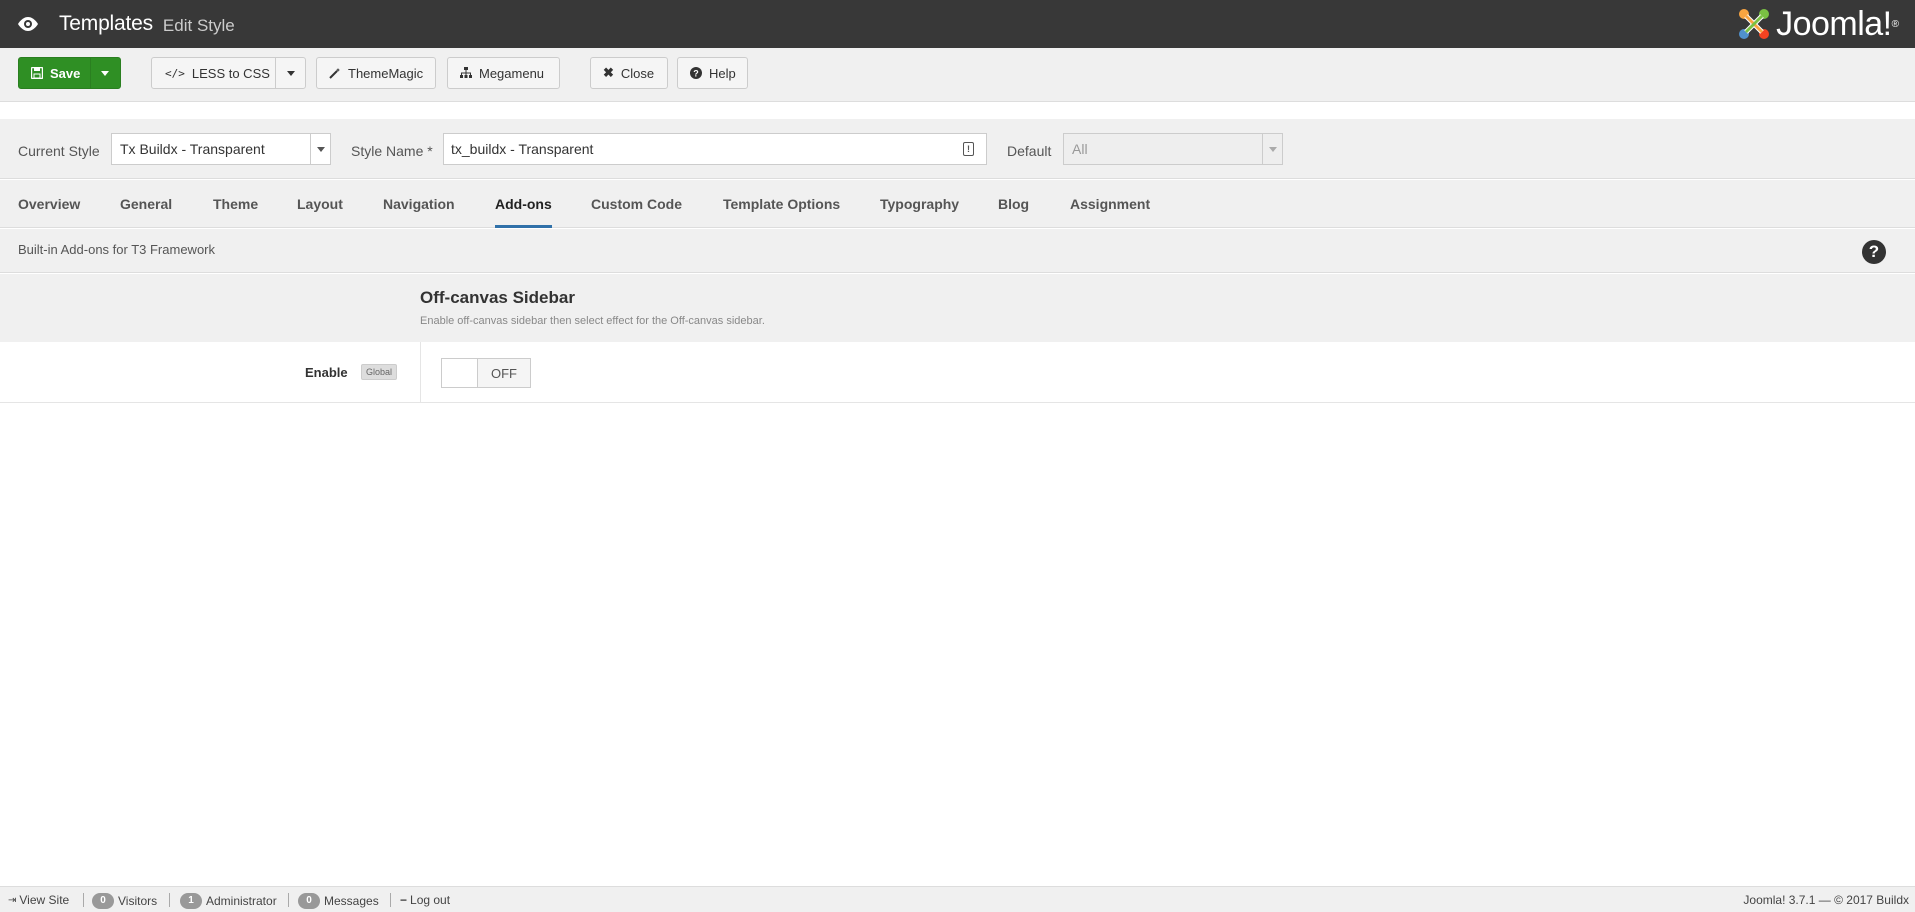 The width and height of the screenshot is (1915, 912). I want to click on megamenu-button: Megamenu, so click(503, 73).